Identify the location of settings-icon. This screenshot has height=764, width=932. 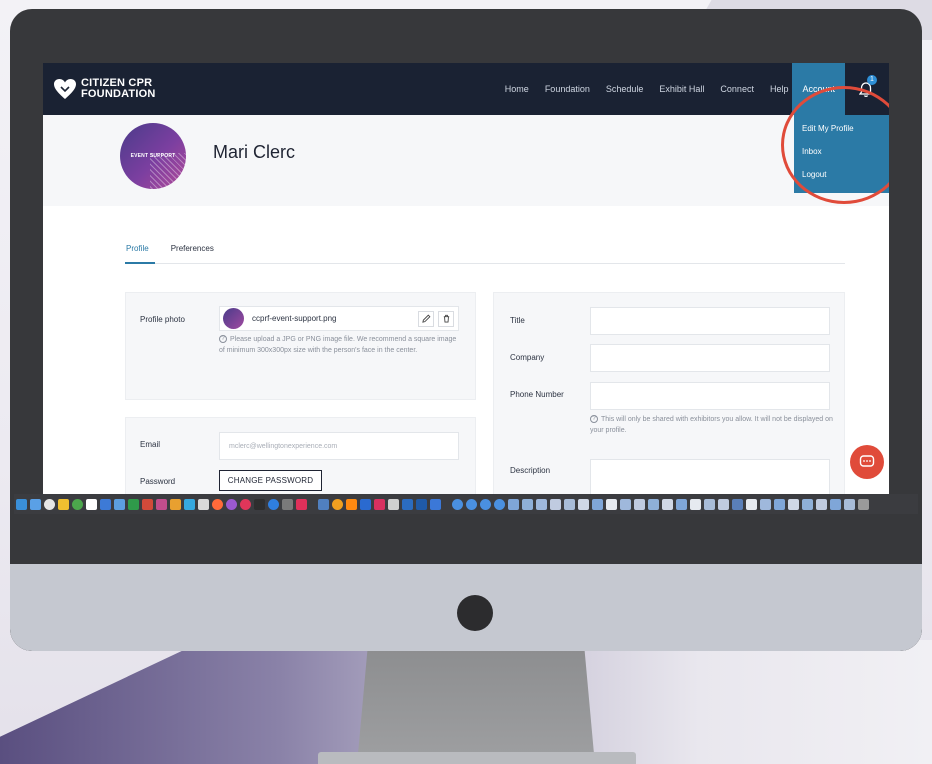
(287, 504).